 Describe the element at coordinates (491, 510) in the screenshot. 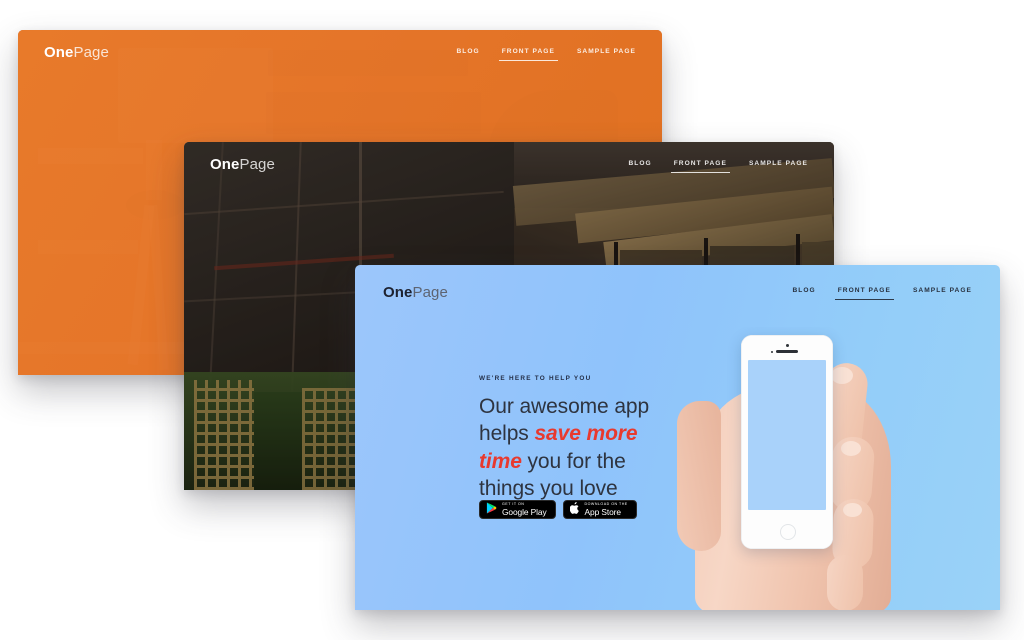

I see `google-play-icon` at that location.